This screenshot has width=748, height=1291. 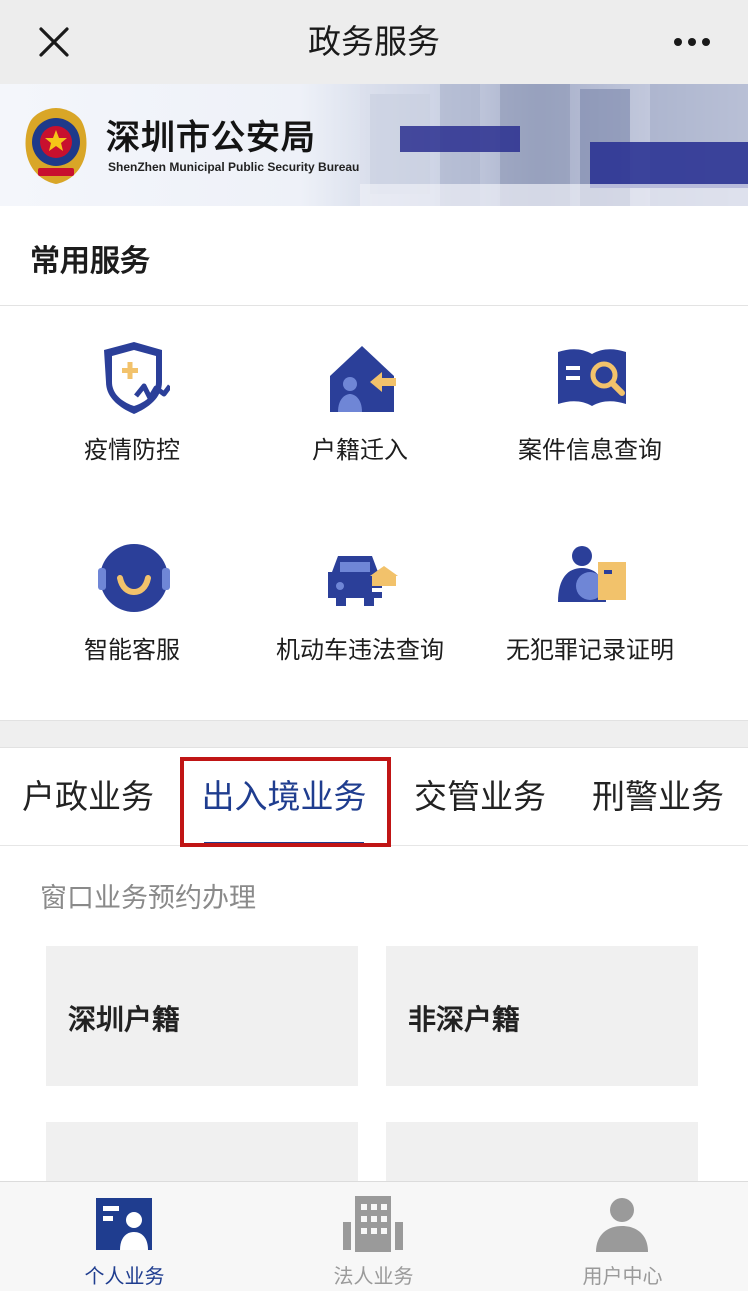 I want to click on service-household-move-in: 户籍迁入, so click(x=360, y=386).